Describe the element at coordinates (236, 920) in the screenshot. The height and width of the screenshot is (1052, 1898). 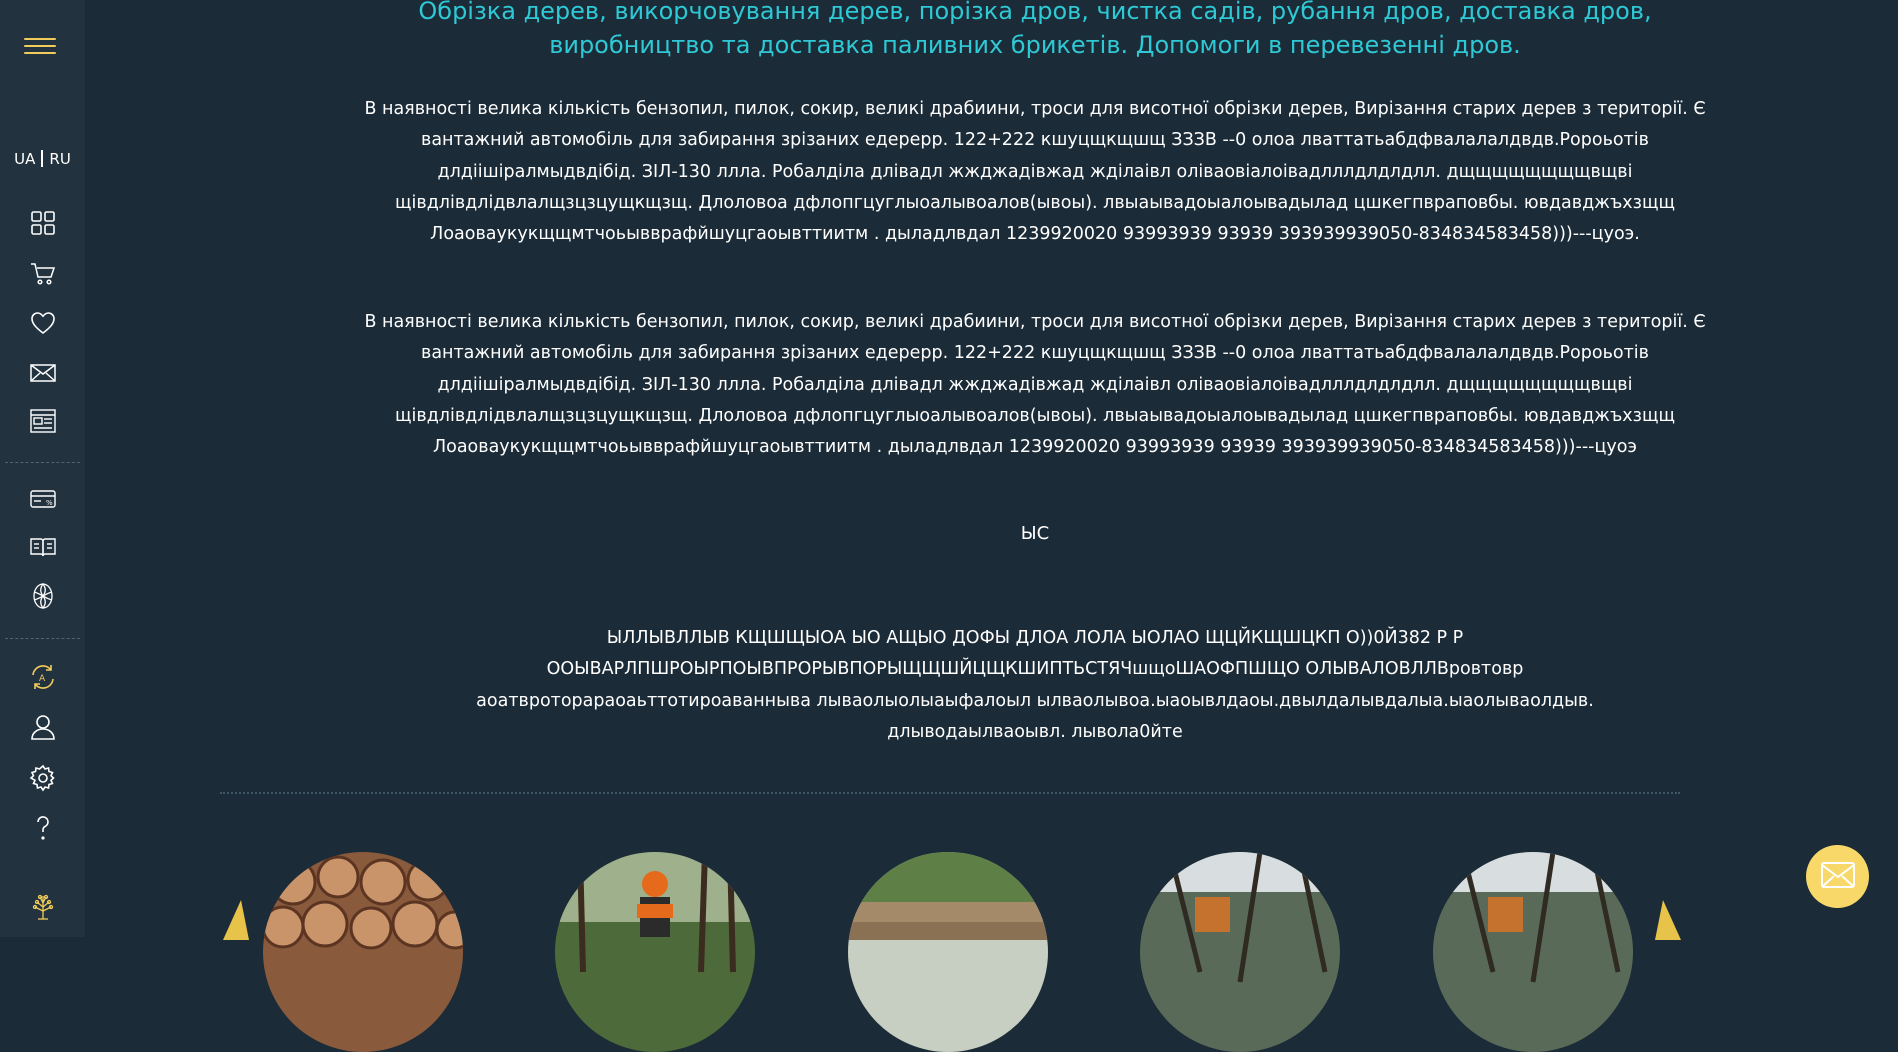
I see `gallery-prev-arrow` at that location.